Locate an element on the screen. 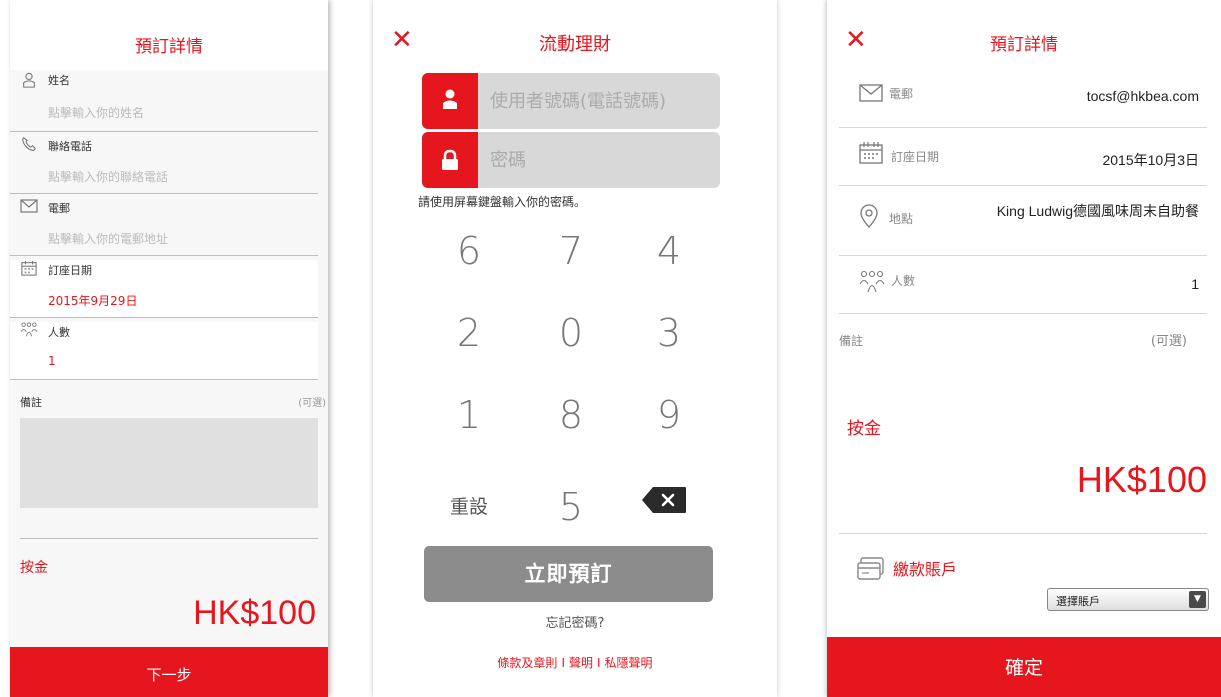  terms-link: 條款及章則 is located at coordinates (527, 663).